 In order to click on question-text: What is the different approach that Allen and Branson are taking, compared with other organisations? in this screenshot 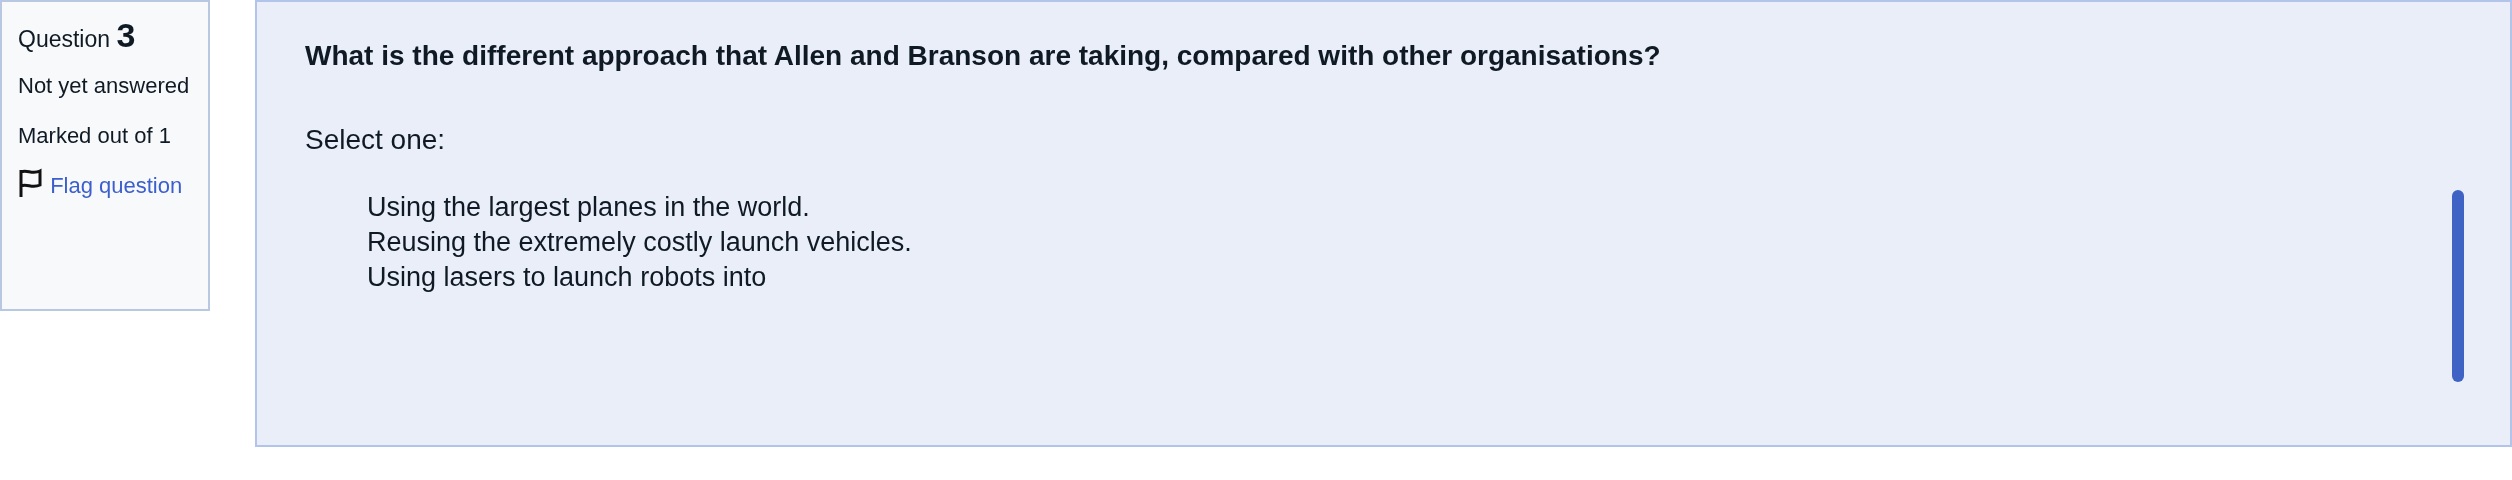, I will do `click(983, 56)`.